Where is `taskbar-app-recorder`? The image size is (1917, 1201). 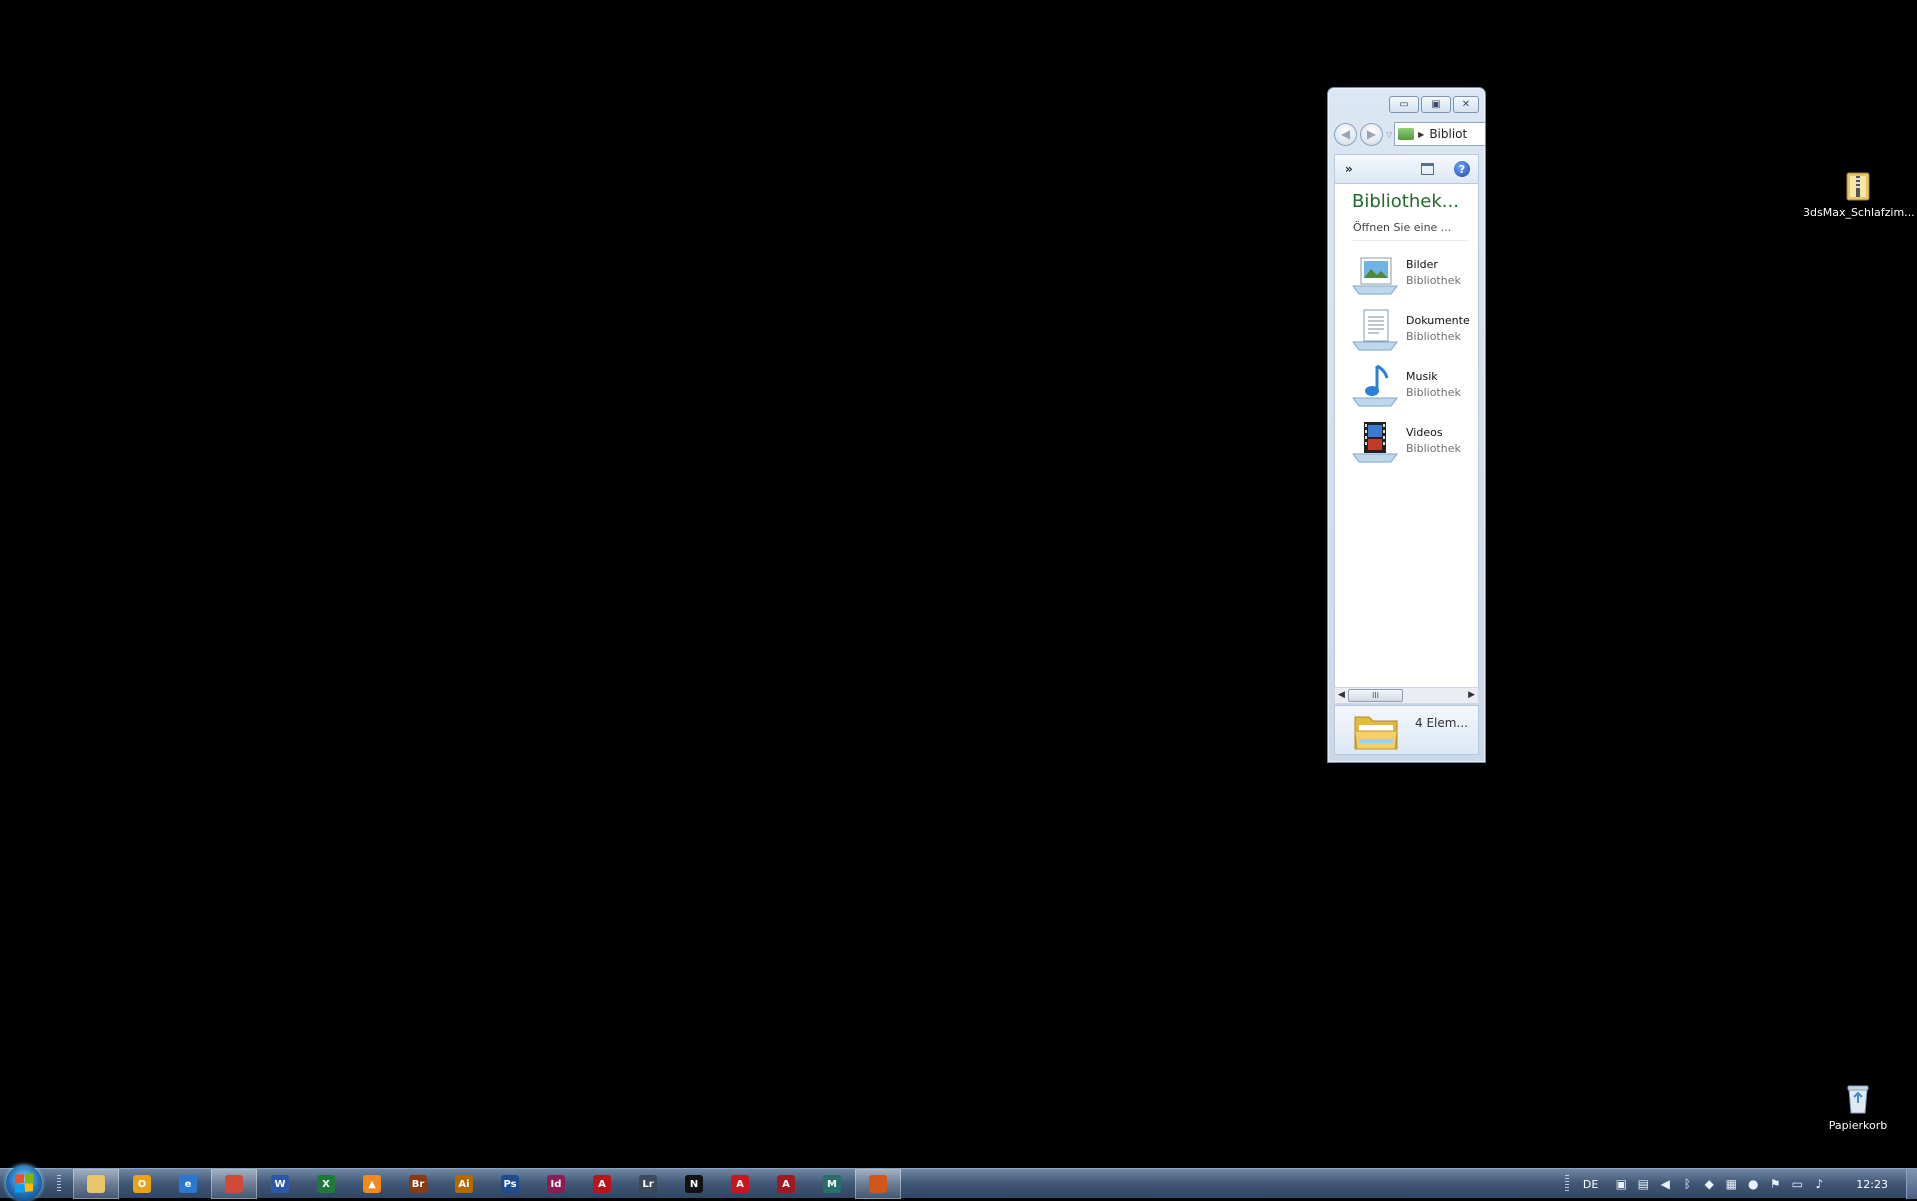
taskbar-app-recorder is located at coordinates (878, 1184).